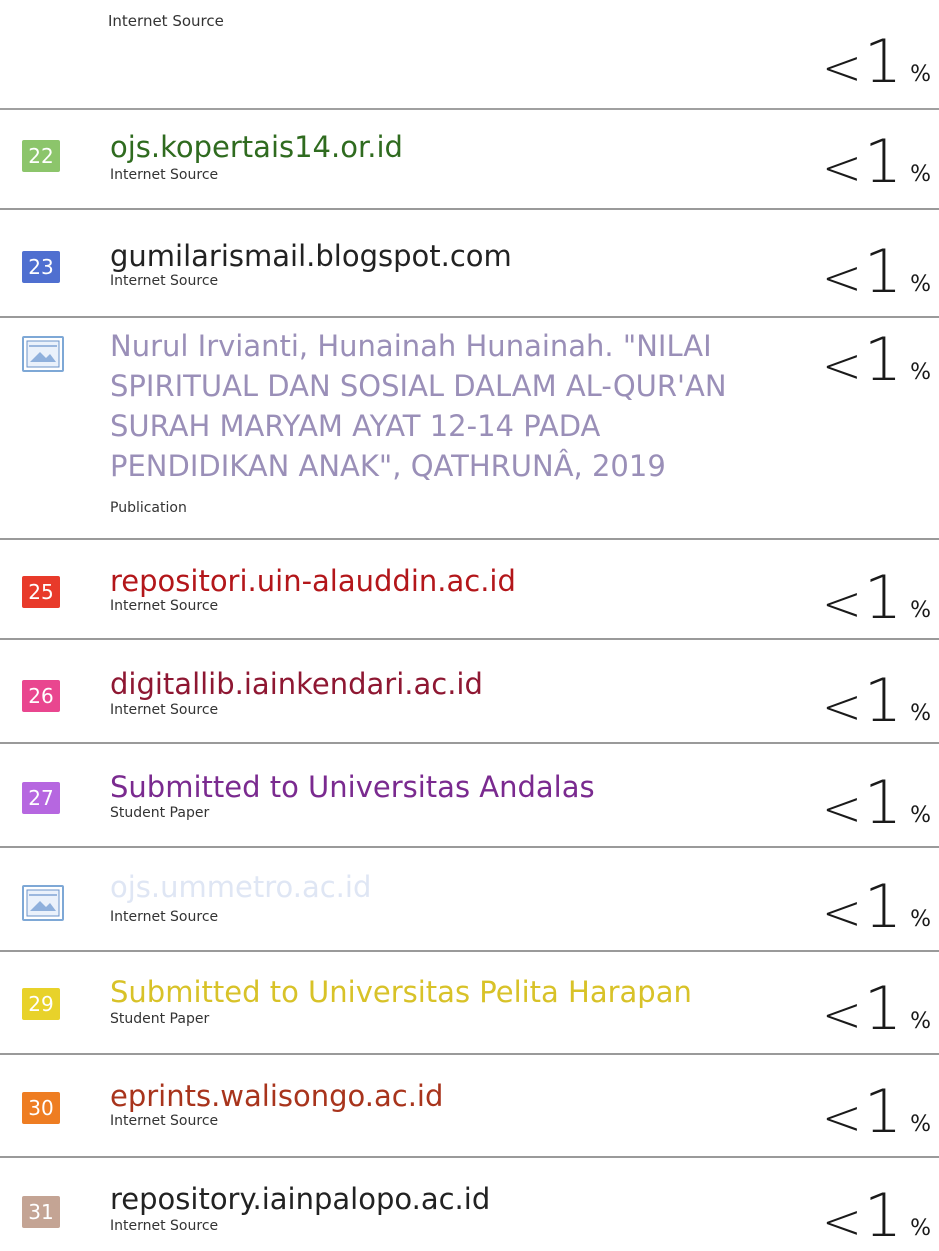  What do you see at coordinates (256, 147) in the screenshot?
I see `source-title: ojs.kopertais14.or.id` at bounding box center [256, 147].